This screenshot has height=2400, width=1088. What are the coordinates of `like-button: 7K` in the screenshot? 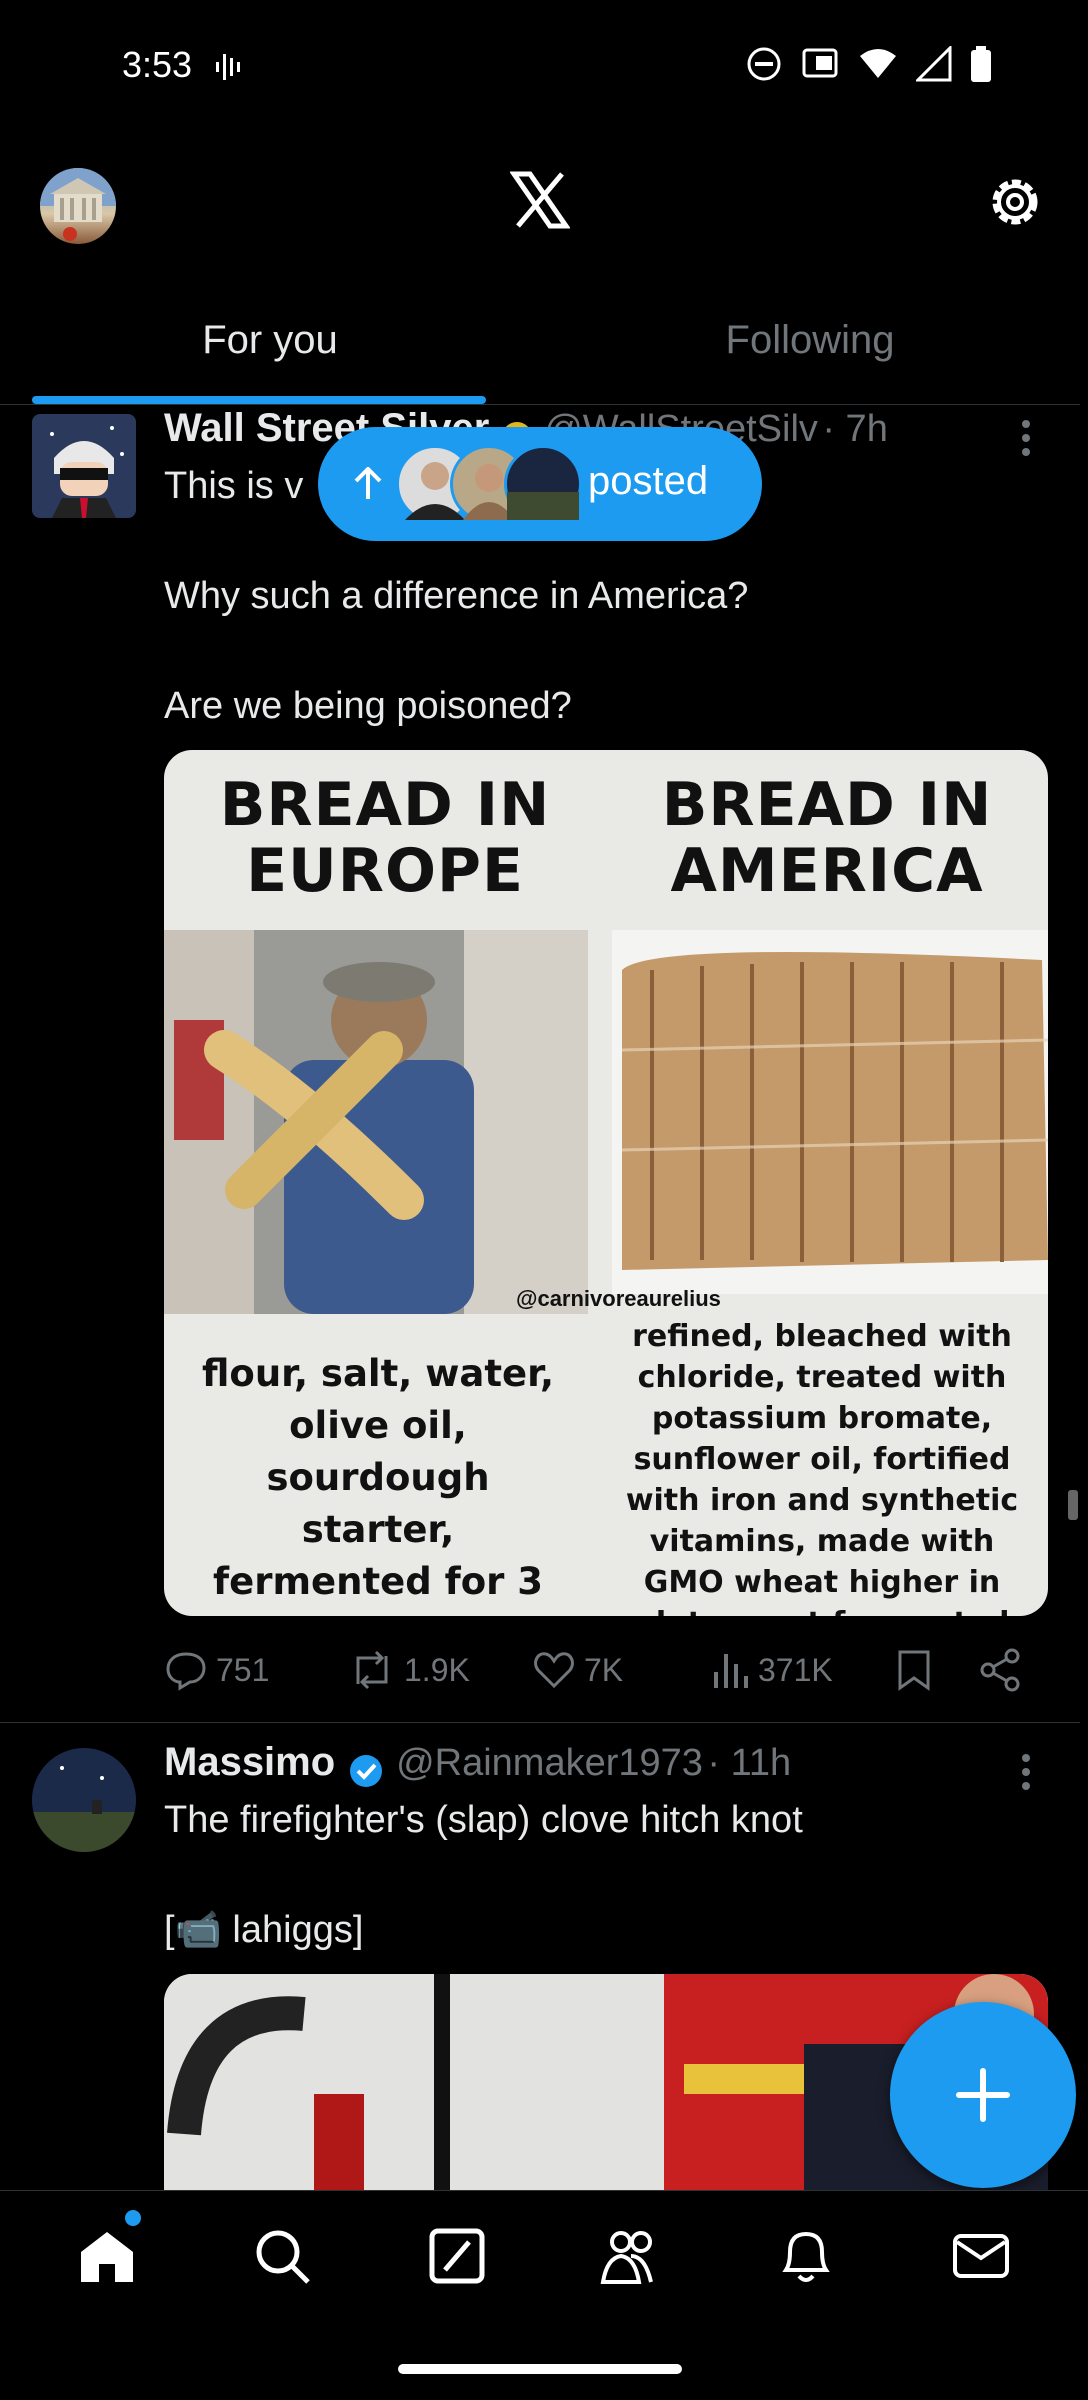 It's located at (577, 1670).